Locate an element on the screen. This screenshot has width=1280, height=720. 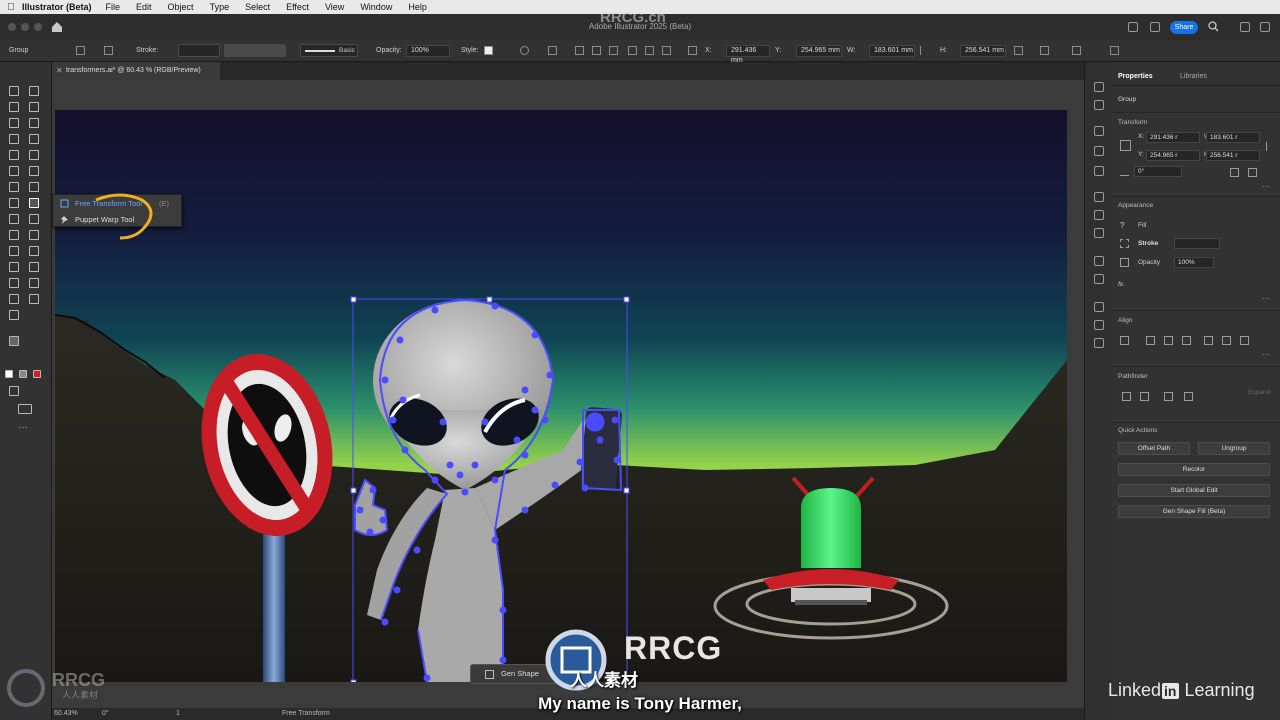
menu-type: Type is located at coordinates (220, 7).